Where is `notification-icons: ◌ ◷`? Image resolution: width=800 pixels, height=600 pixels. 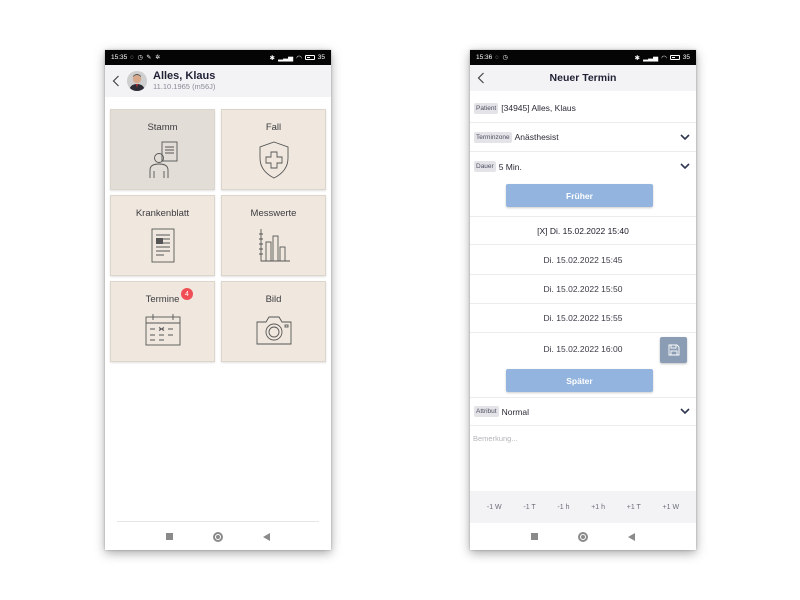 notification-icons: ◌ ◷ is located at coordinates (502, 58).